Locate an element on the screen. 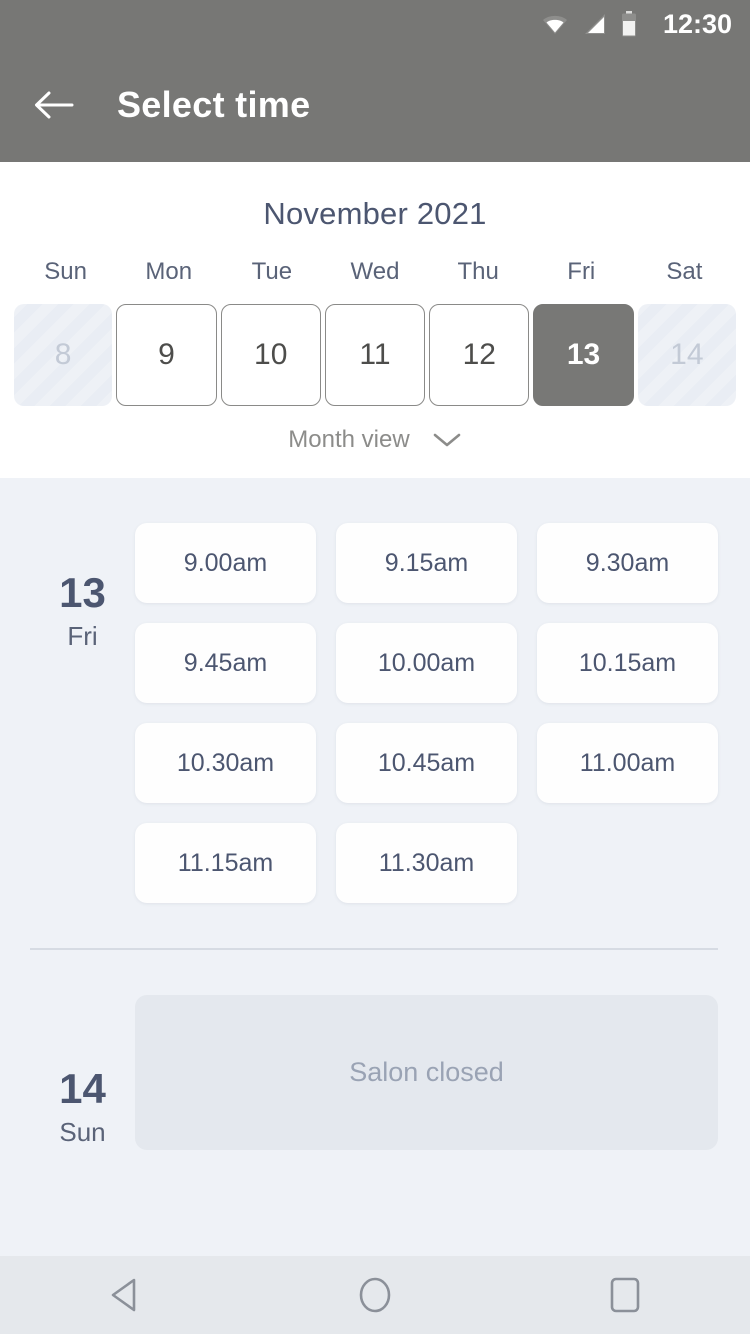 This screenshot has height=1334, width=750. day-cell-11: 11 is located at coordinates (375, 355).